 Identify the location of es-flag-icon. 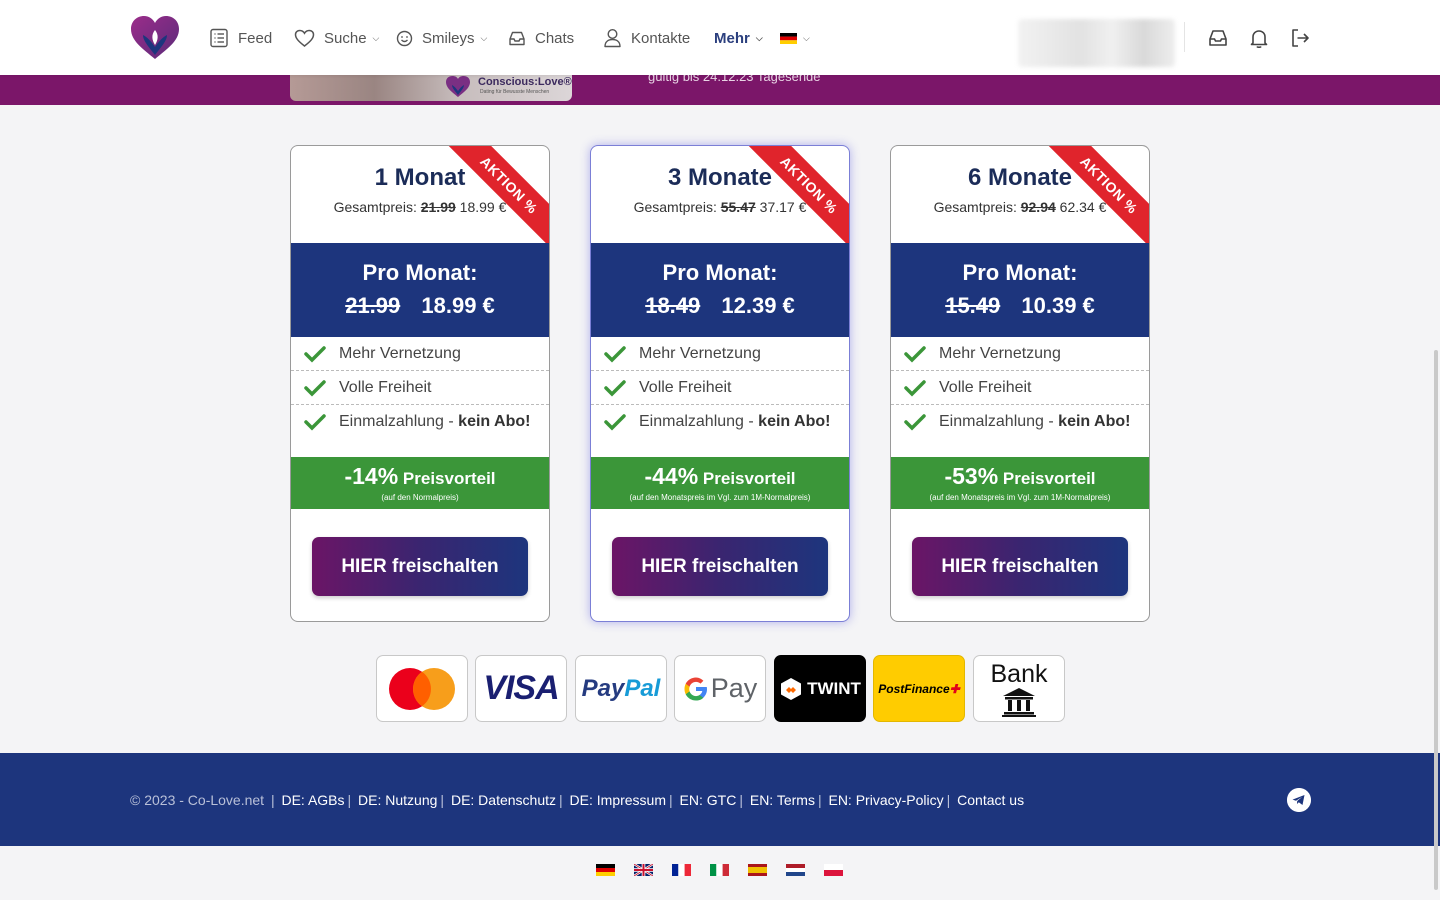
(757, 870).